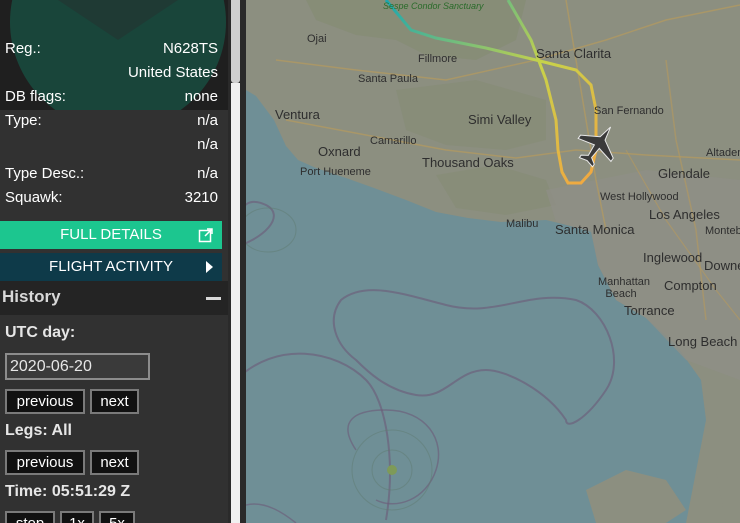 This screenshot has width=740, height=523. I want to click on info-row-type-desc: Type Desc.: n/a, so click(114, 174).